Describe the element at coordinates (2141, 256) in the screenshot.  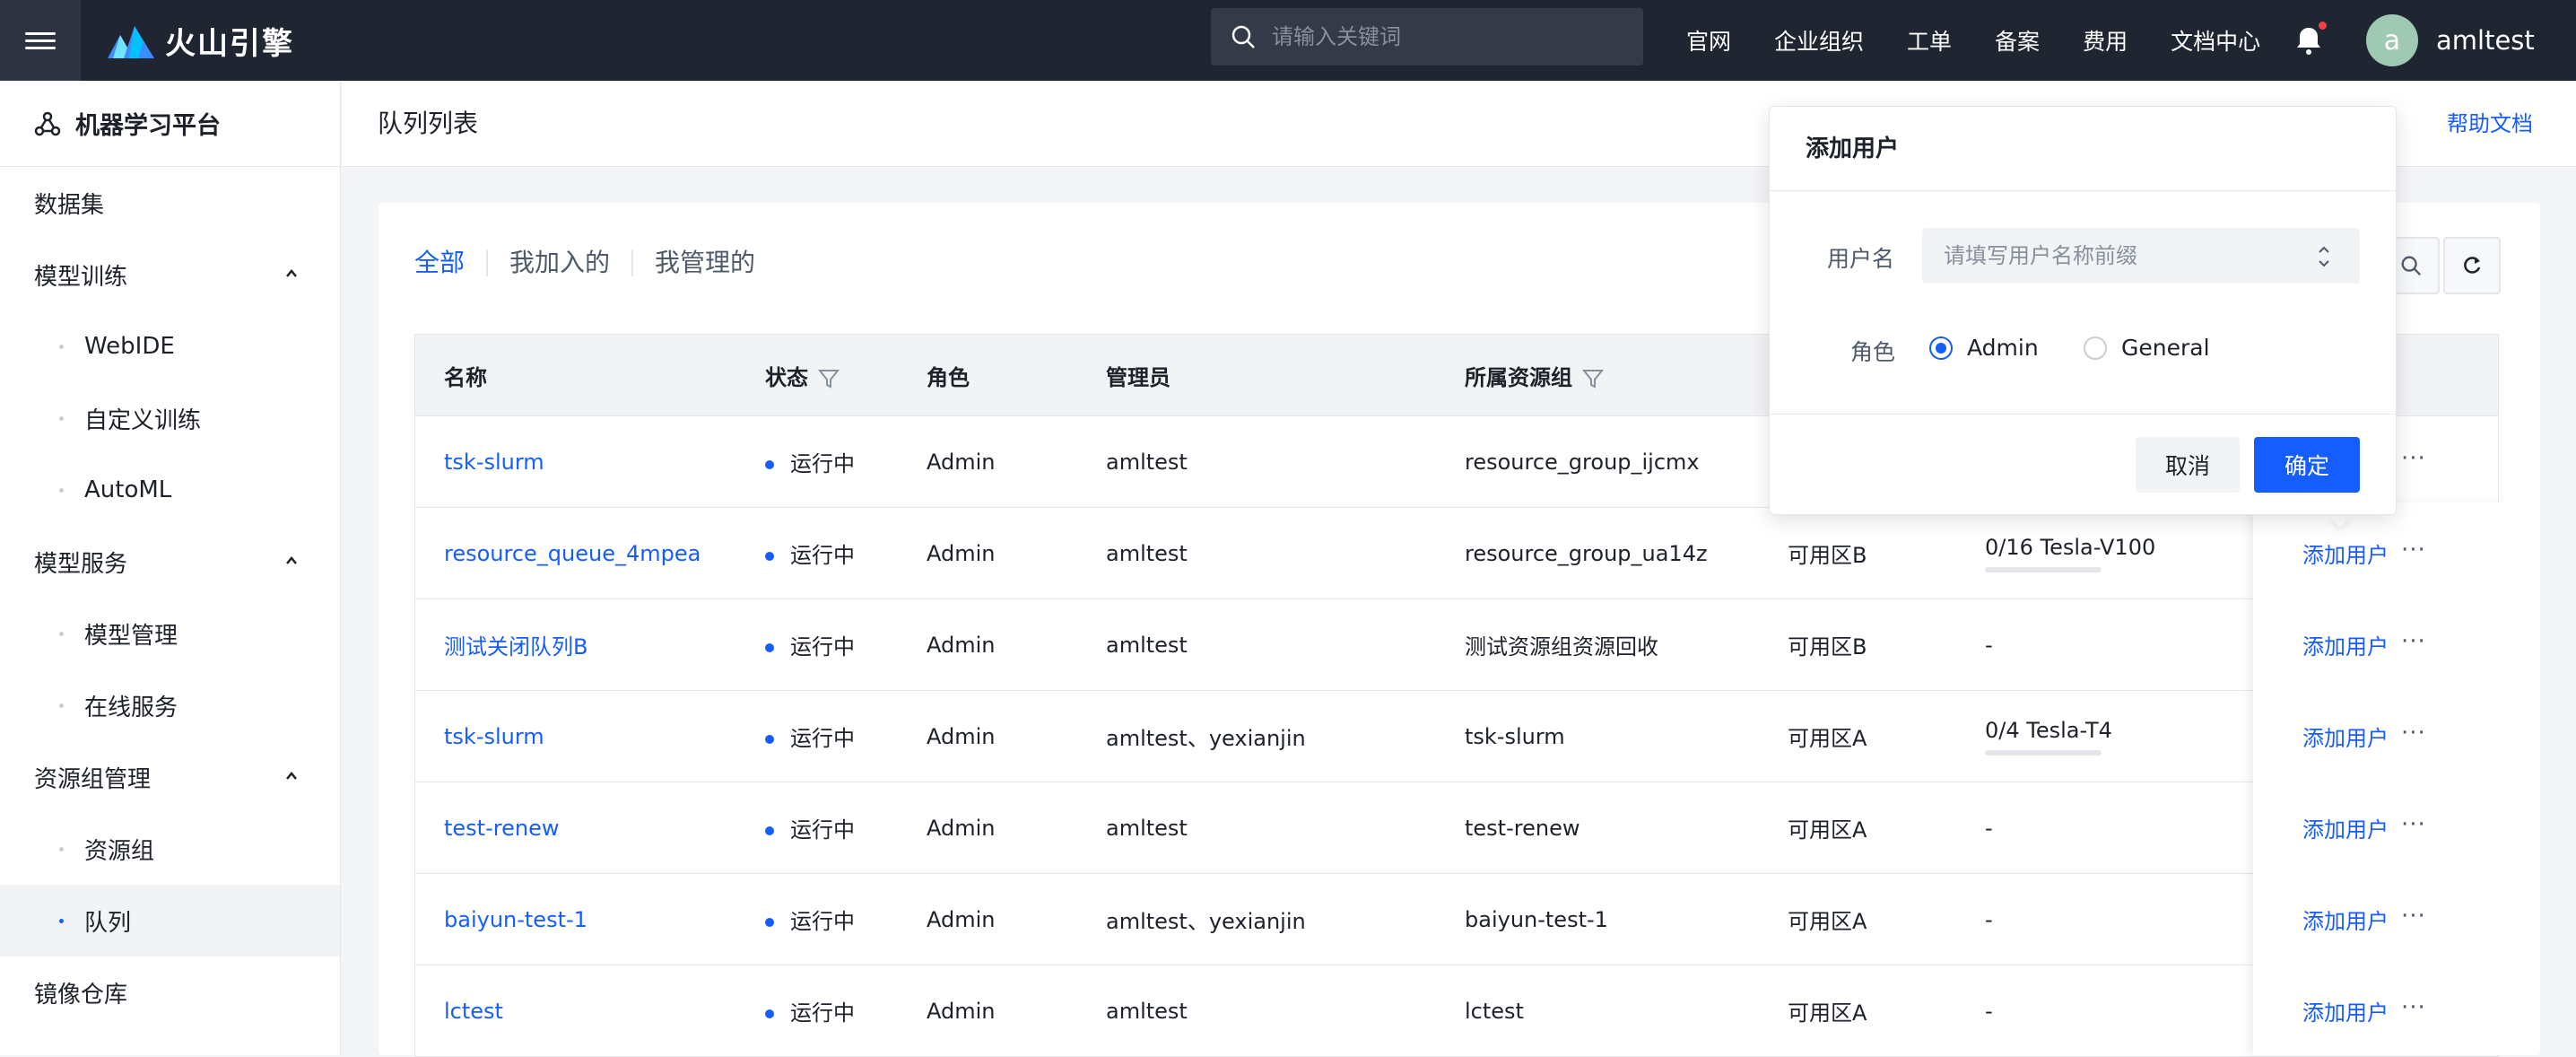
I see `username-input` at that location.